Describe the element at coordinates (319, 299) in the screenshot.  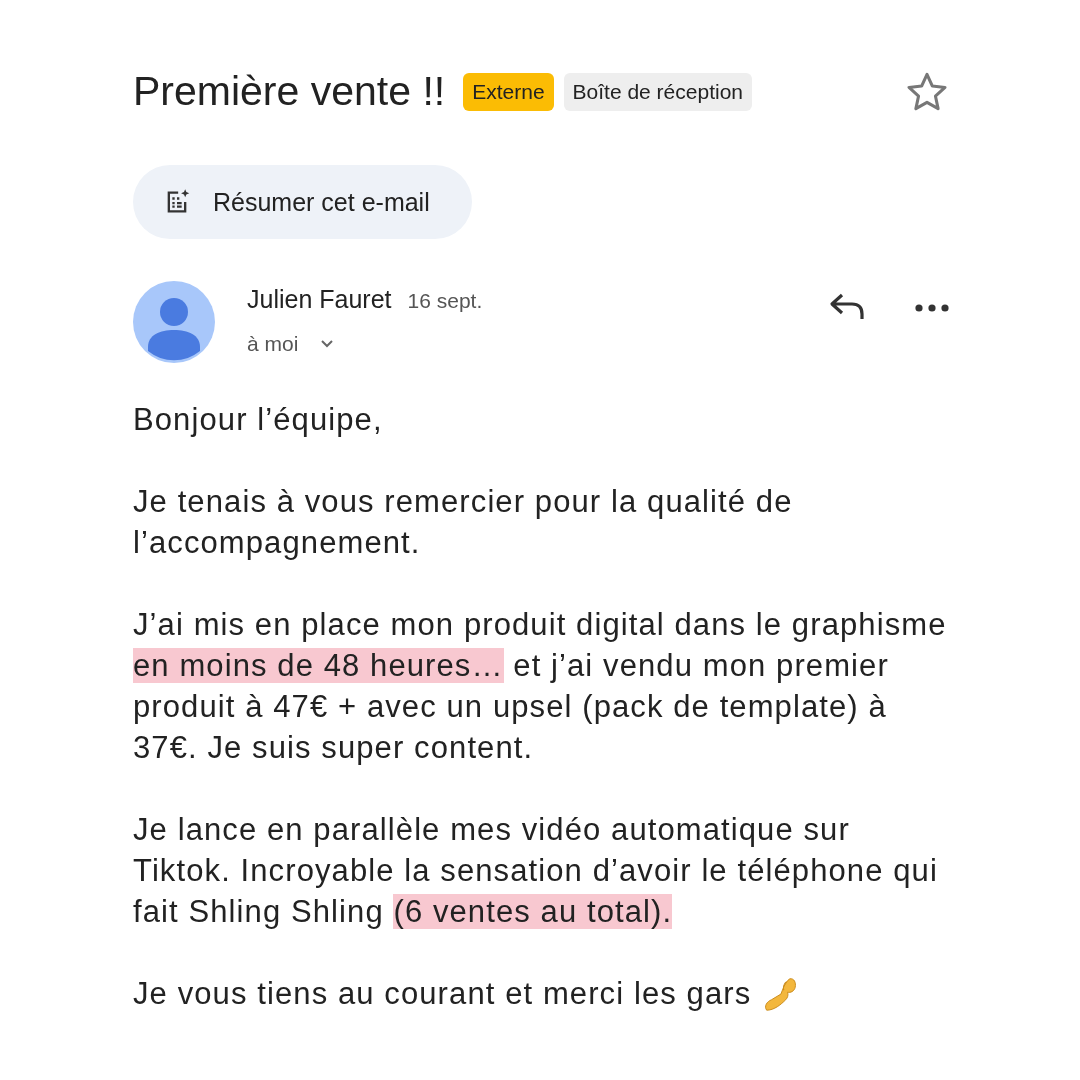
I see `sender-name: Julien Fauret` at that location.